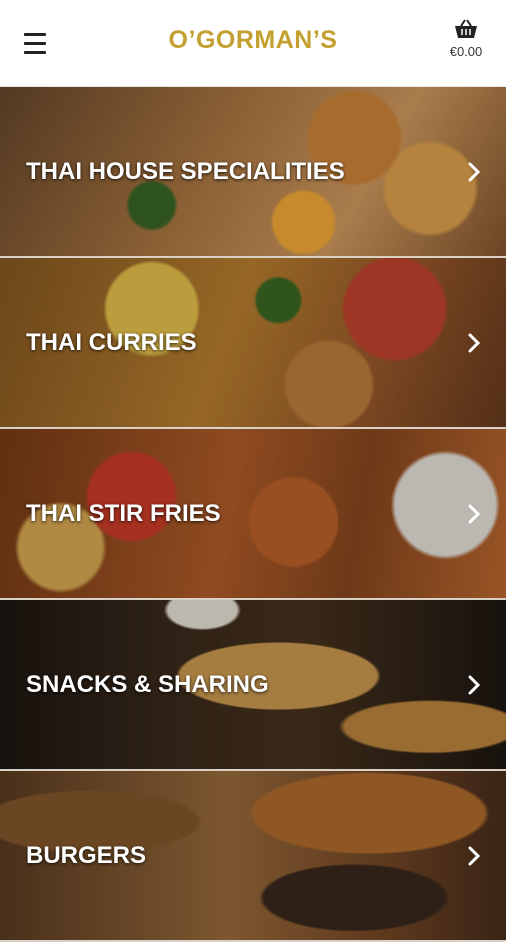 The height and width of the screenshot is (942, 506). Describe the element at coordinates (466, 51) in the screenshot. I see `cart-total: €0.00` at that location.